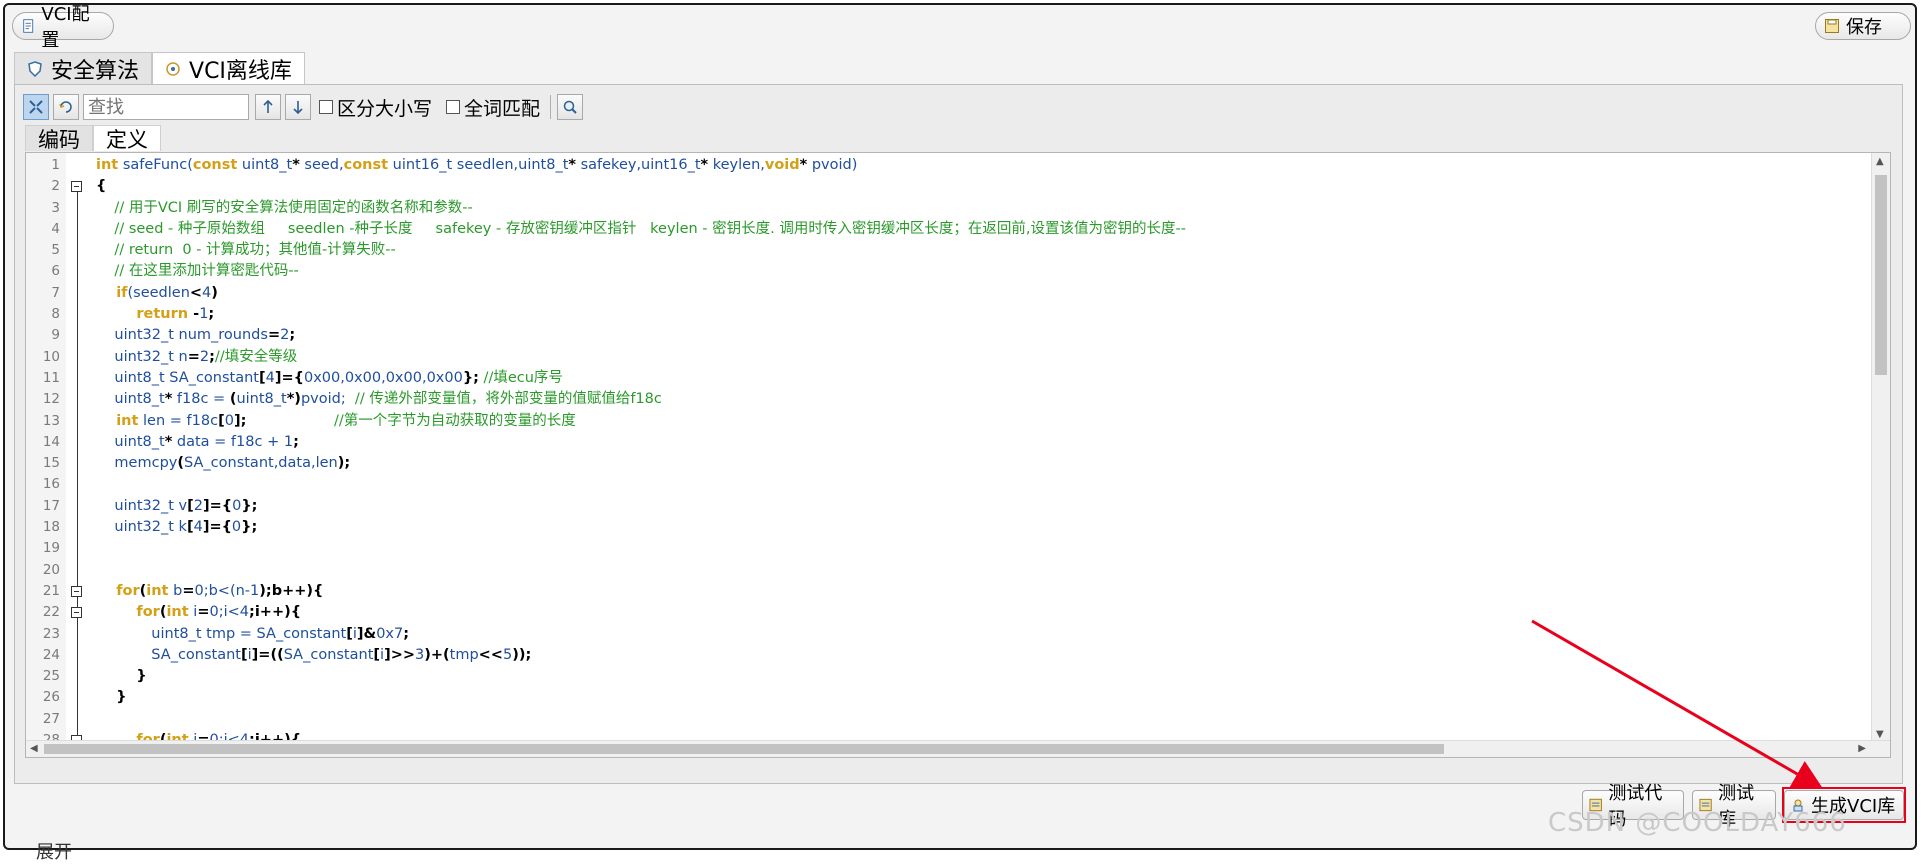 The image size is (1923, 864). What do you see at coordinates (227, 590) in the screenshot?
I see `code-token: ;b<(n-` at bounding box center [227, 590].